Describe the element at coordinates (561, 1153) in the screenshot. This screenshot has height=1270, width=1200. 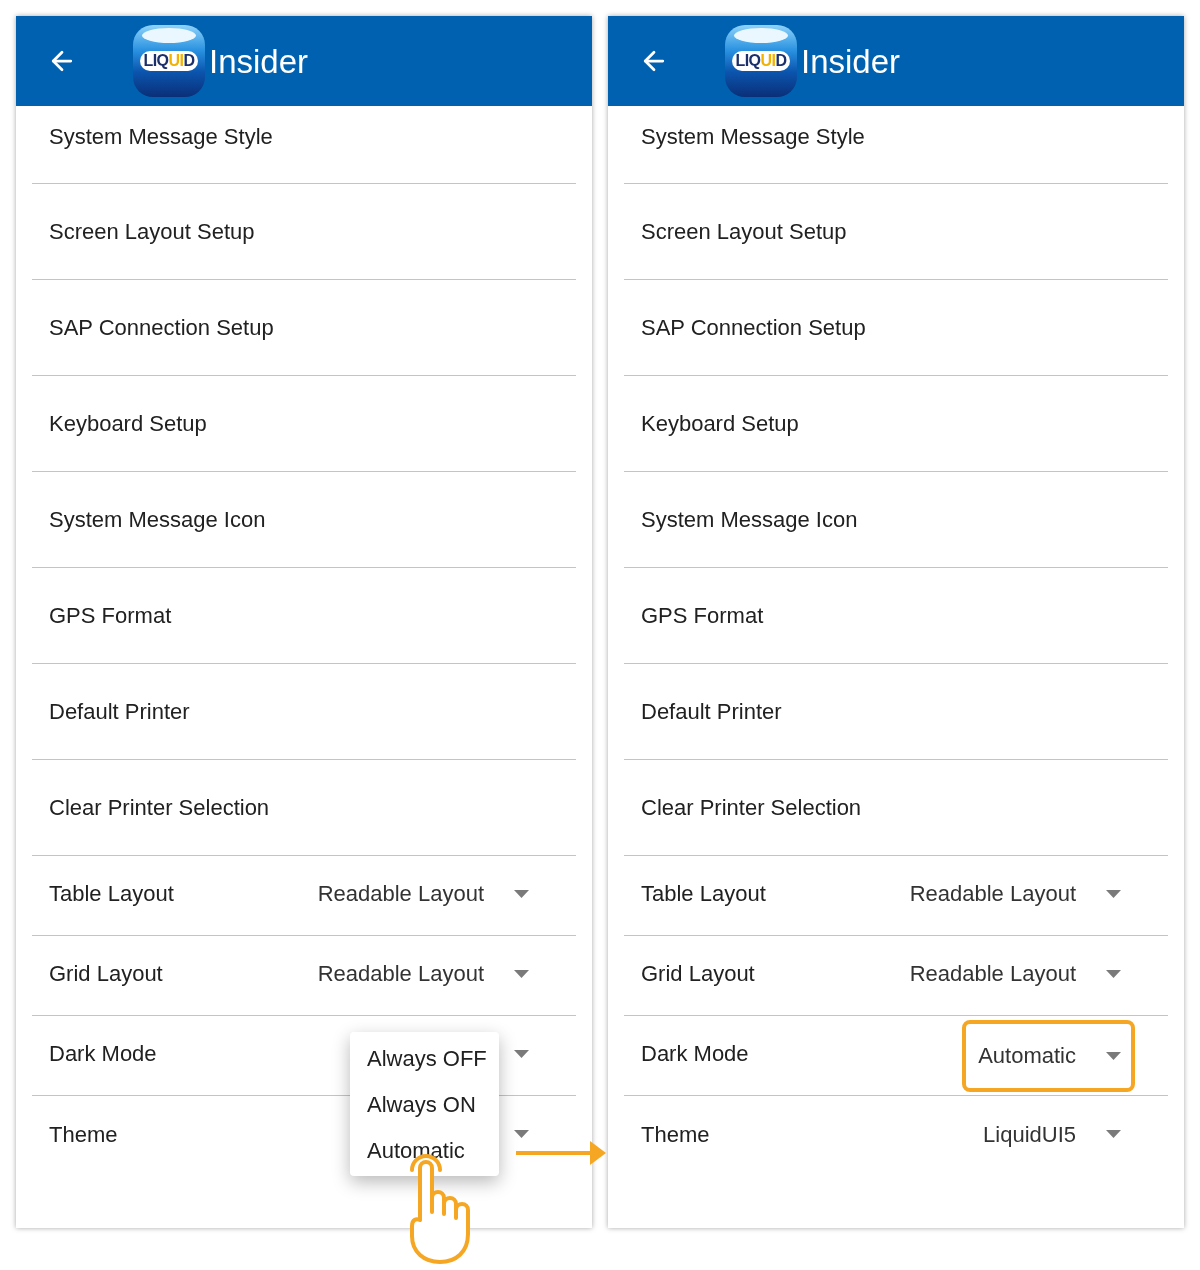
I see `right-arrow-icon` at that location.